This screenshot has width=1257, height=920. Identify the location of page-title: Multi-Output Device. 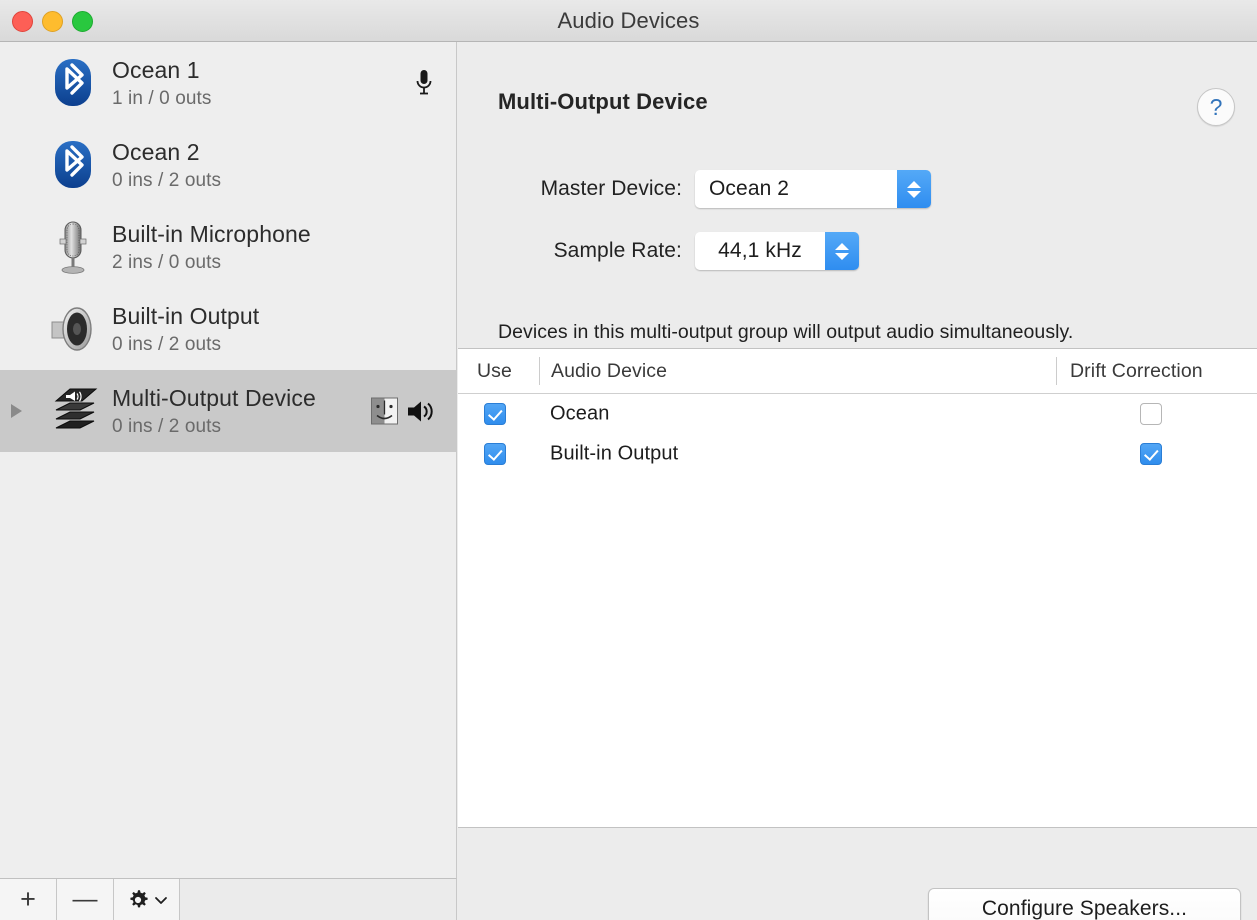
(603, 101).